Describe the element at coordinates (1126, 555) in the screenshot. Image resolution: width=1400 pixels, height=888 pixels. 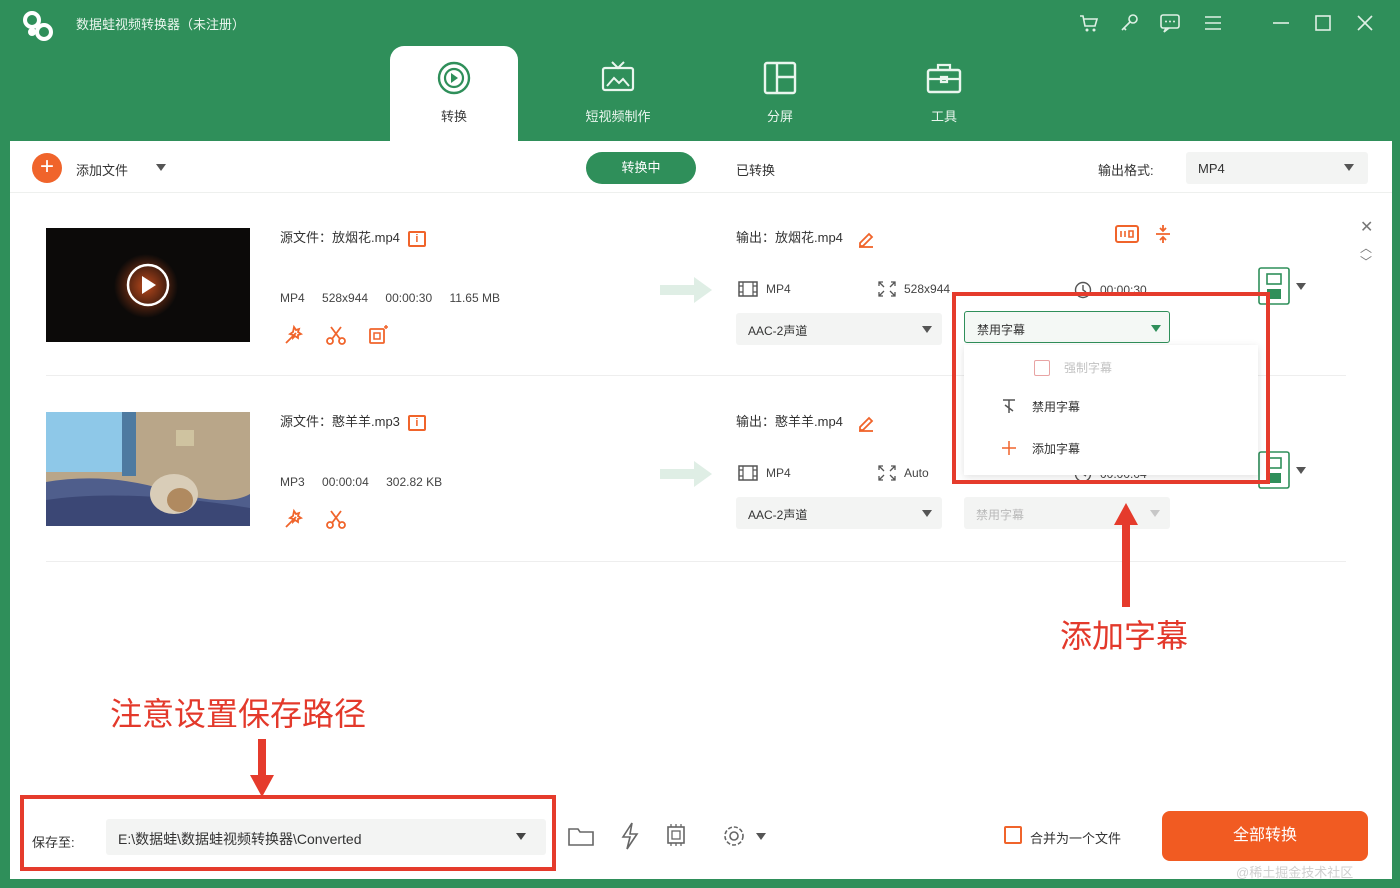
I see `annotation-arrow-up` at that location.